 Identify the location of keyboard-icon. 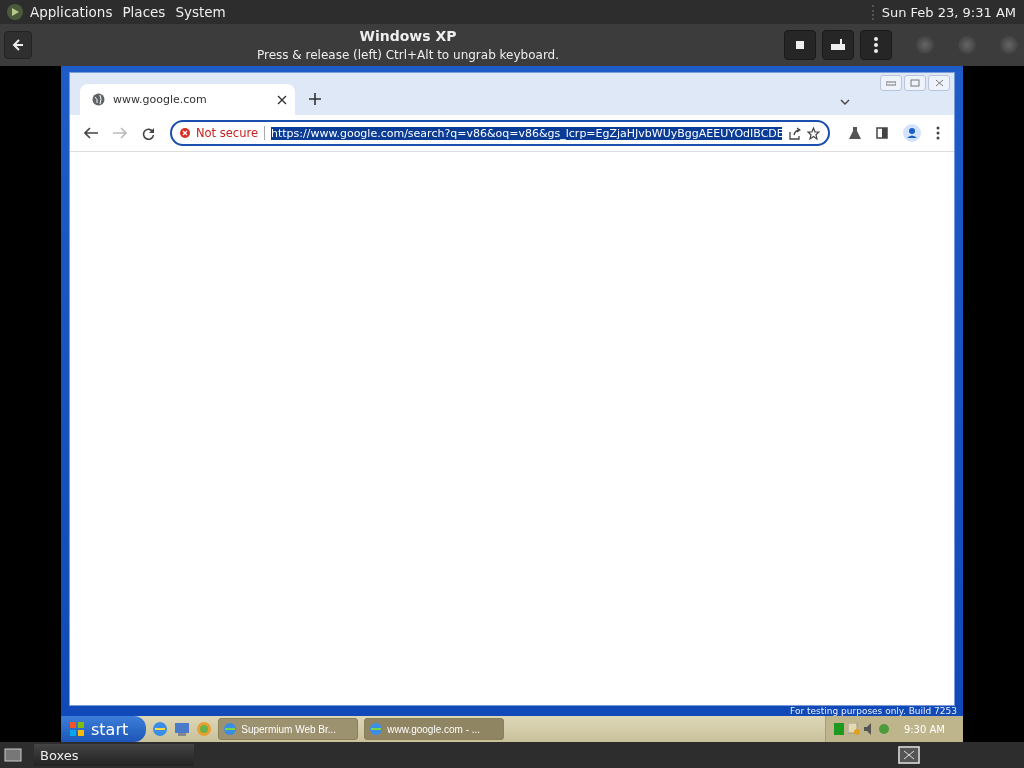
(838, 45).